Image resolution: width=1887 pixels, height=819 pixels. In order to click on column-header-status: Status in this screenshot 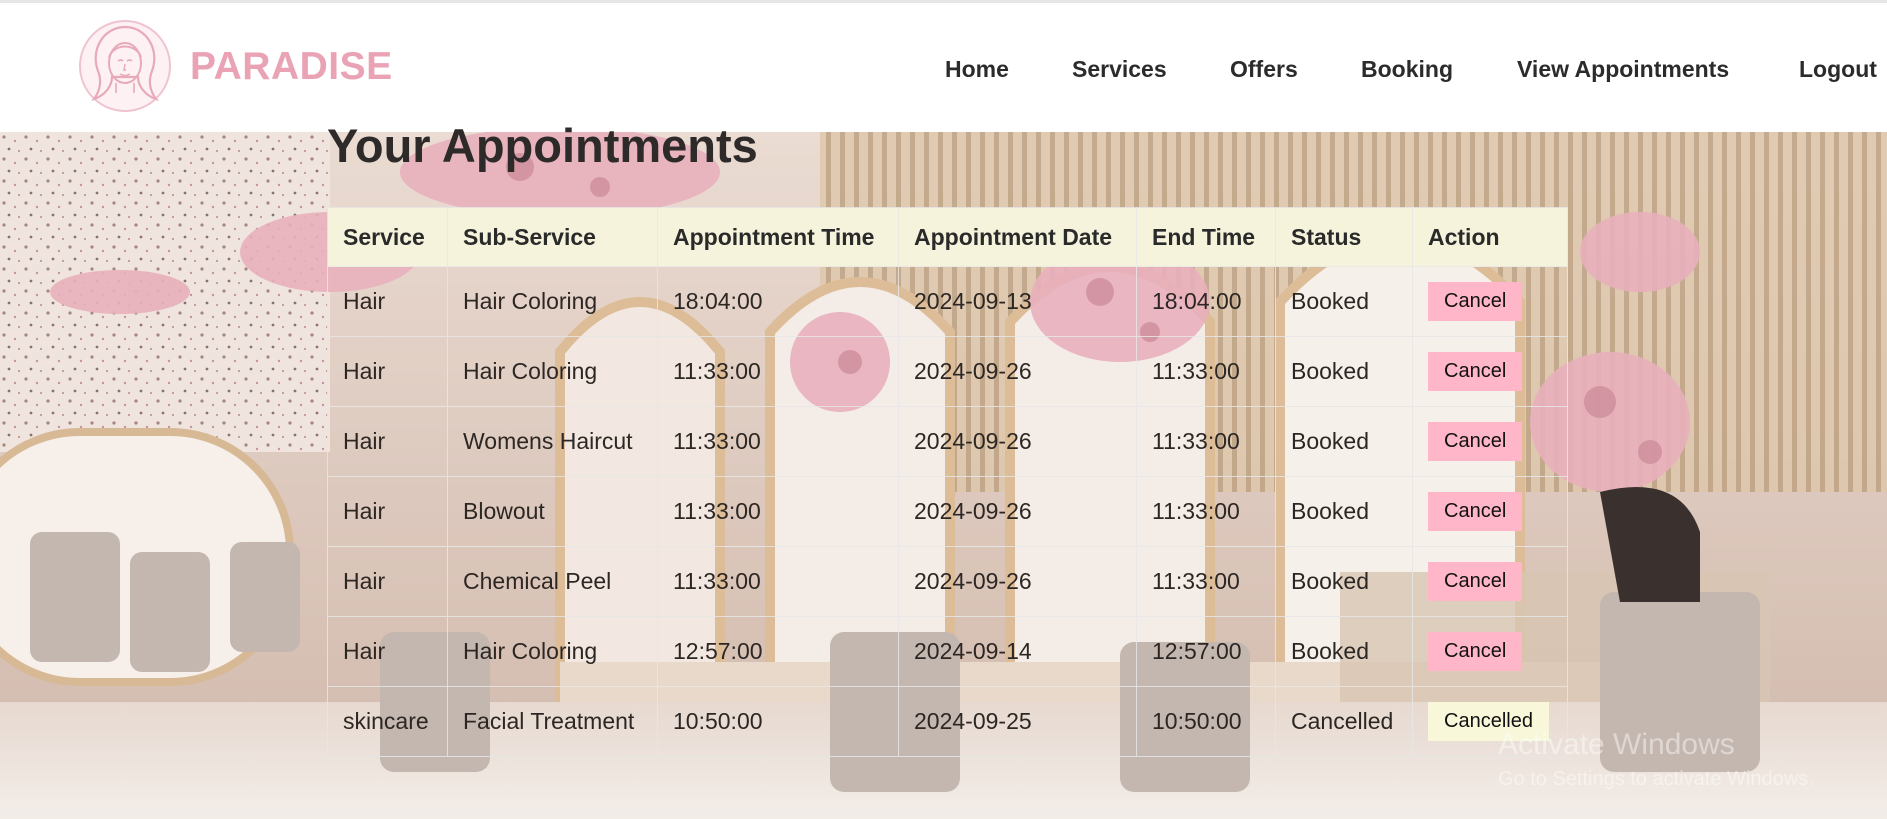, I will do `click(1344, 237)`.